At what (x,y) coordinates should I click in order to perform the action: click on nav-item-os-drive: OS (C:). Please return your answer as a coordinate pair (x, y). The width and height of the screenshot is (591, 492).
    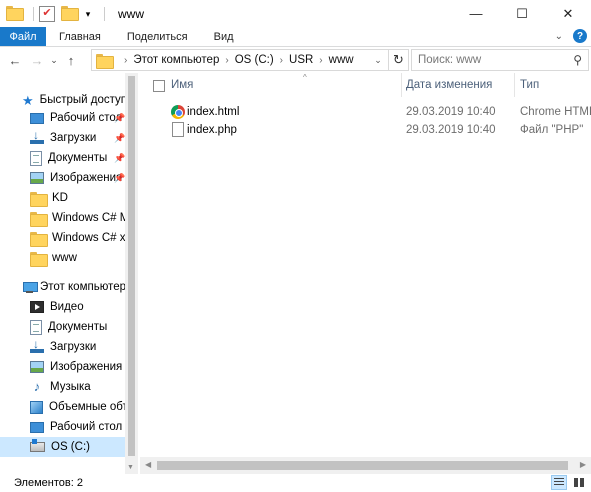
    Looking at the image, I should click on (62, 447).